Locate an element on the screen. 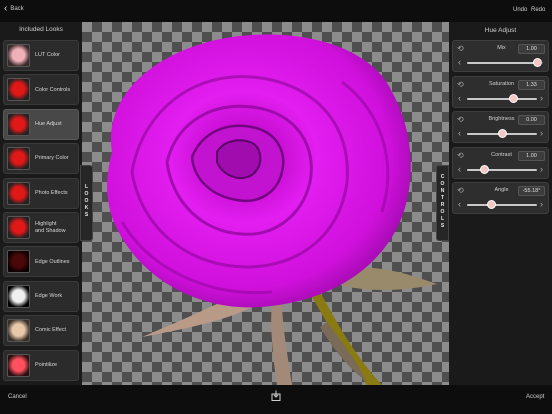  control-mix: ⟲ Mix 1.00 ‹ › is located at coordinates (500, 56).